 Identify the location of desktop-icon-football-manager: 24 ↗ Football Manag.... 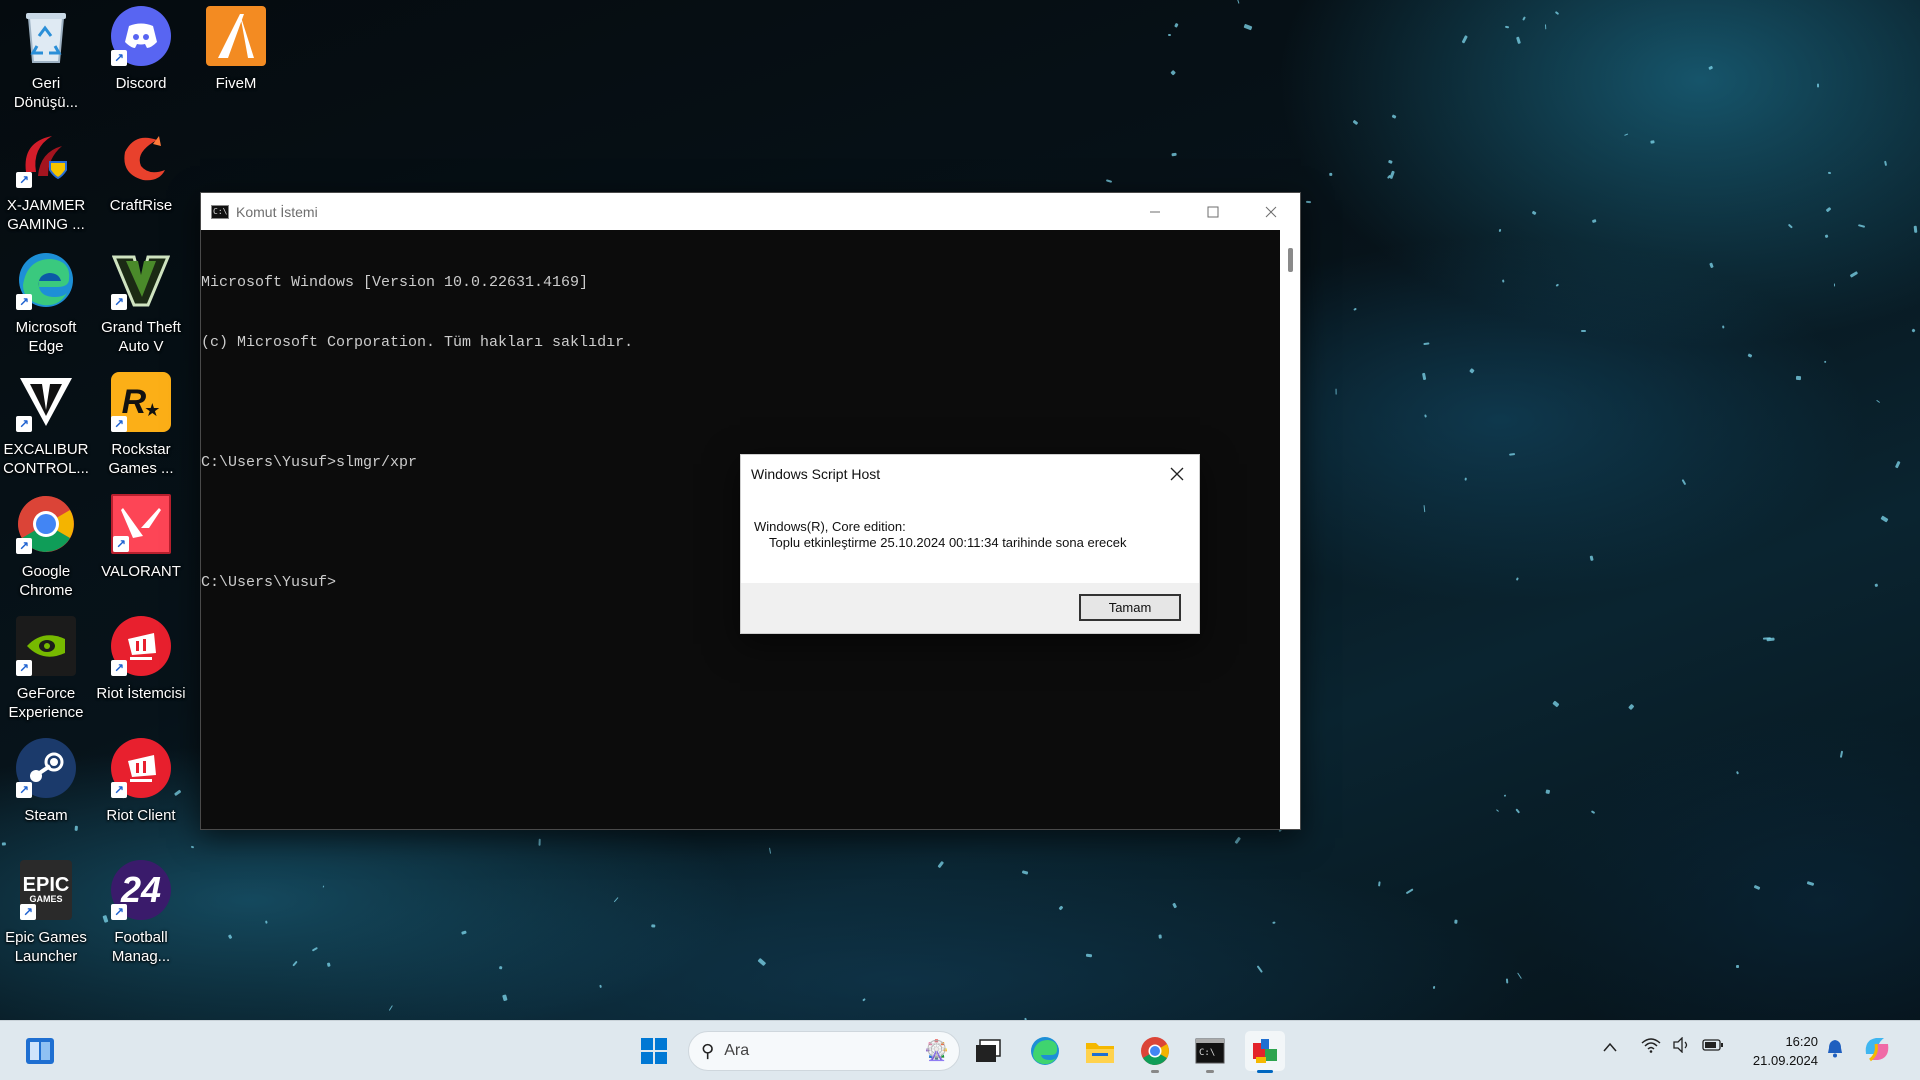
(141, 915).